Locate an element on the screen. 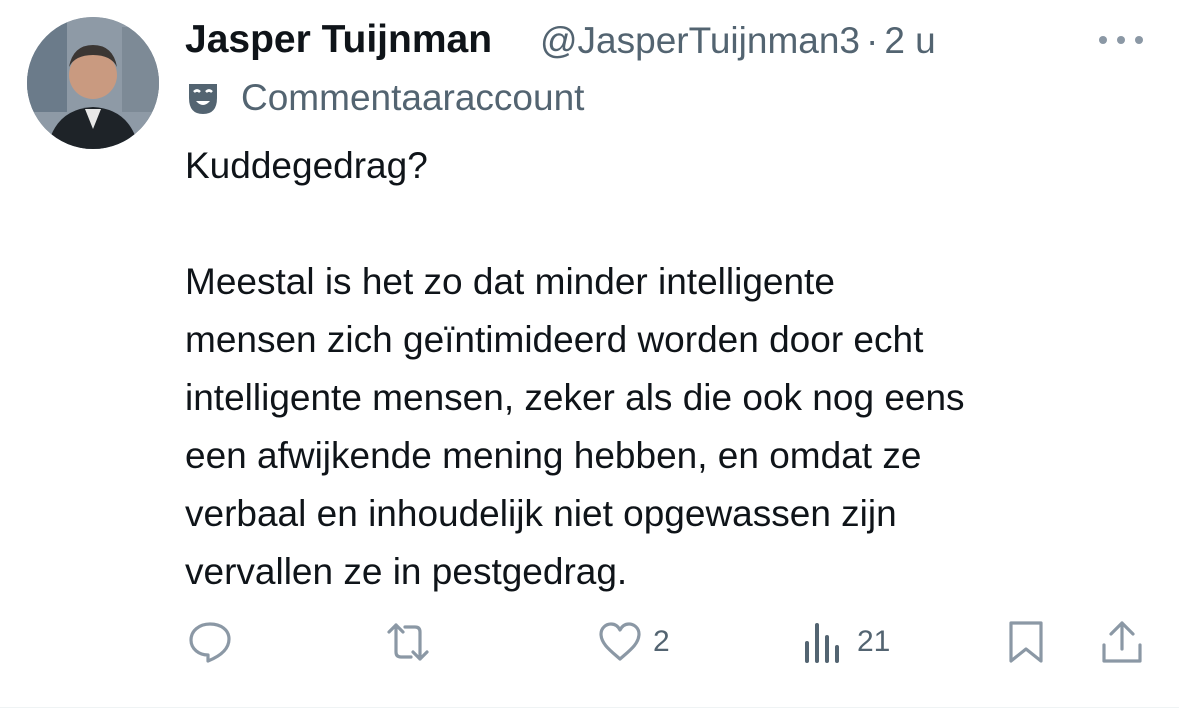 This screenshot has width=1179, height=710. share-icon is located at coordinates (1122, 642).